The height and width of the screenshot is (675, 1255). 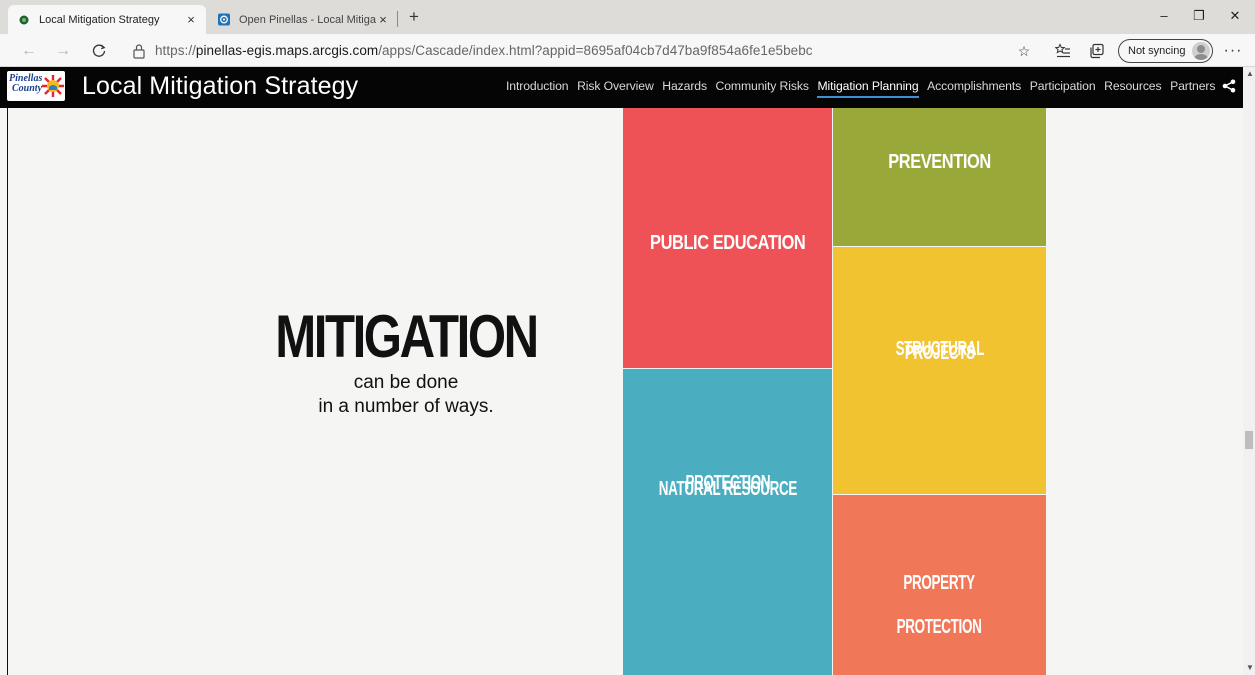 What do you see at coordinates (1192, 86) in the screenshot?
I see `nav-partners: Partners` at bounding box center [1192, 86].